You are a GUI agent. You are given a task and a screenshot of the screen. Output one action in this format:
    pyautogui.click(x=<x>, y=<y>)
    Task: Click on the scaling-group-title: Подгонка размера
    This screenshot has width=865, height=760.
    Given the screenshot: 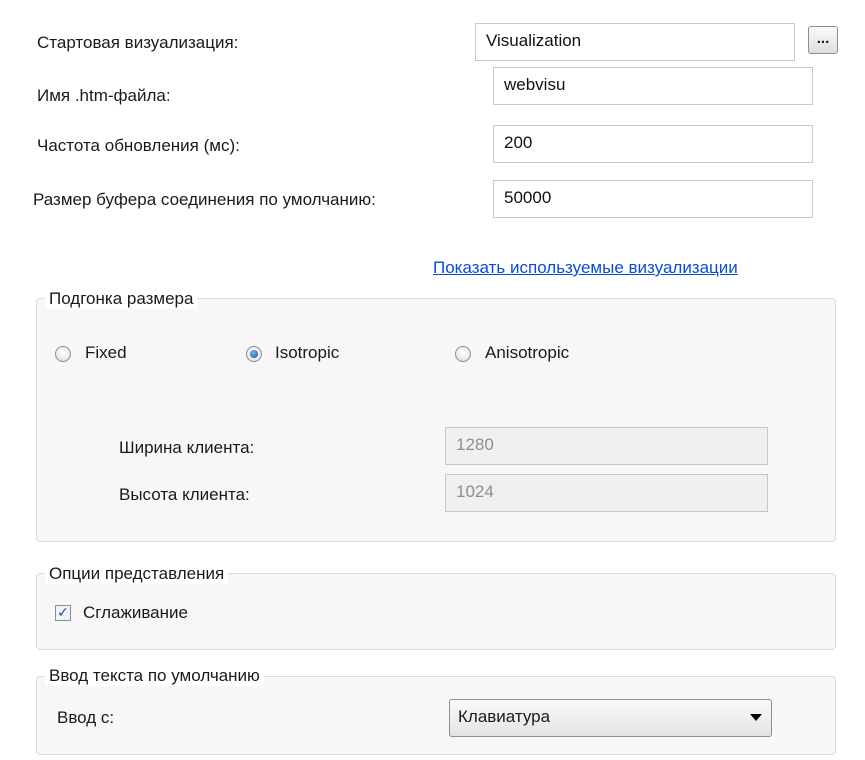 What is the action you would take?
    pyautogui.click(x=121, y=299)
    